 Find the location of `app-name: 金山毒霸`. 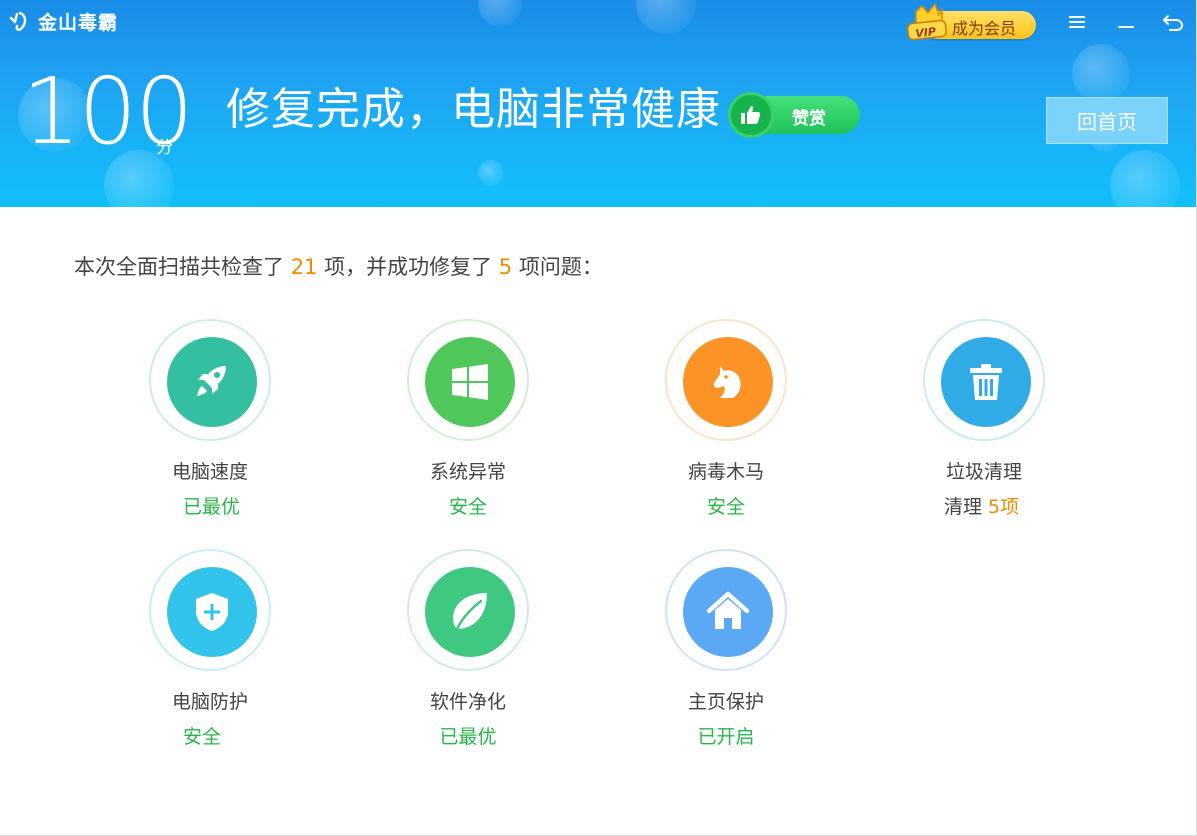

app-name: 金山毒霸 is located at coordinates (78, 21).